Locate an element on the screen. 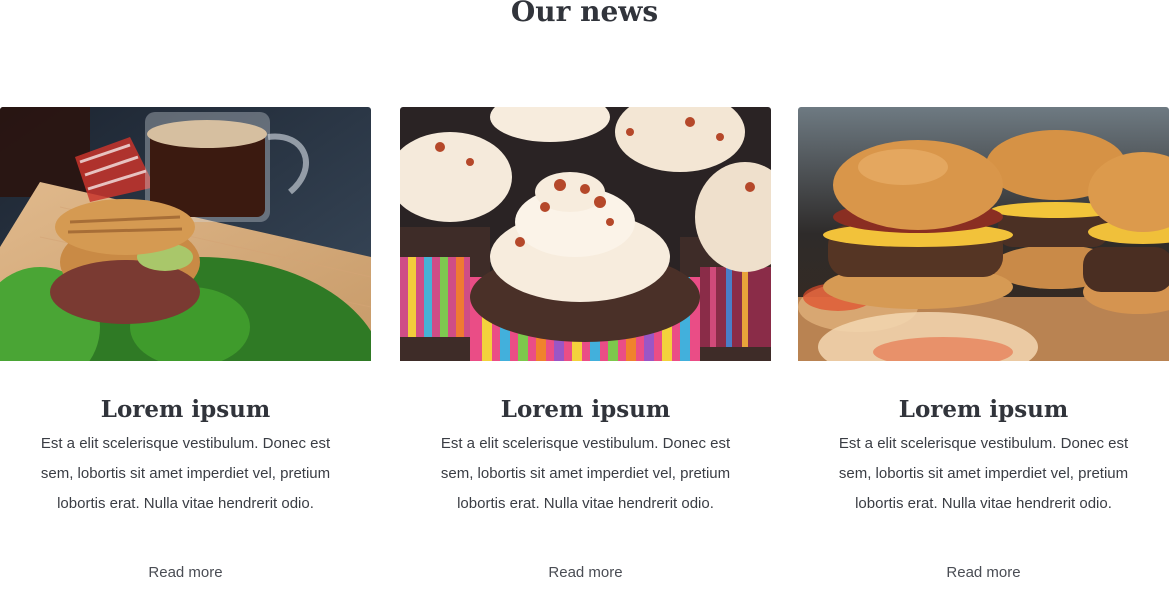  burgers-photo is located at coordinates (983, 234).